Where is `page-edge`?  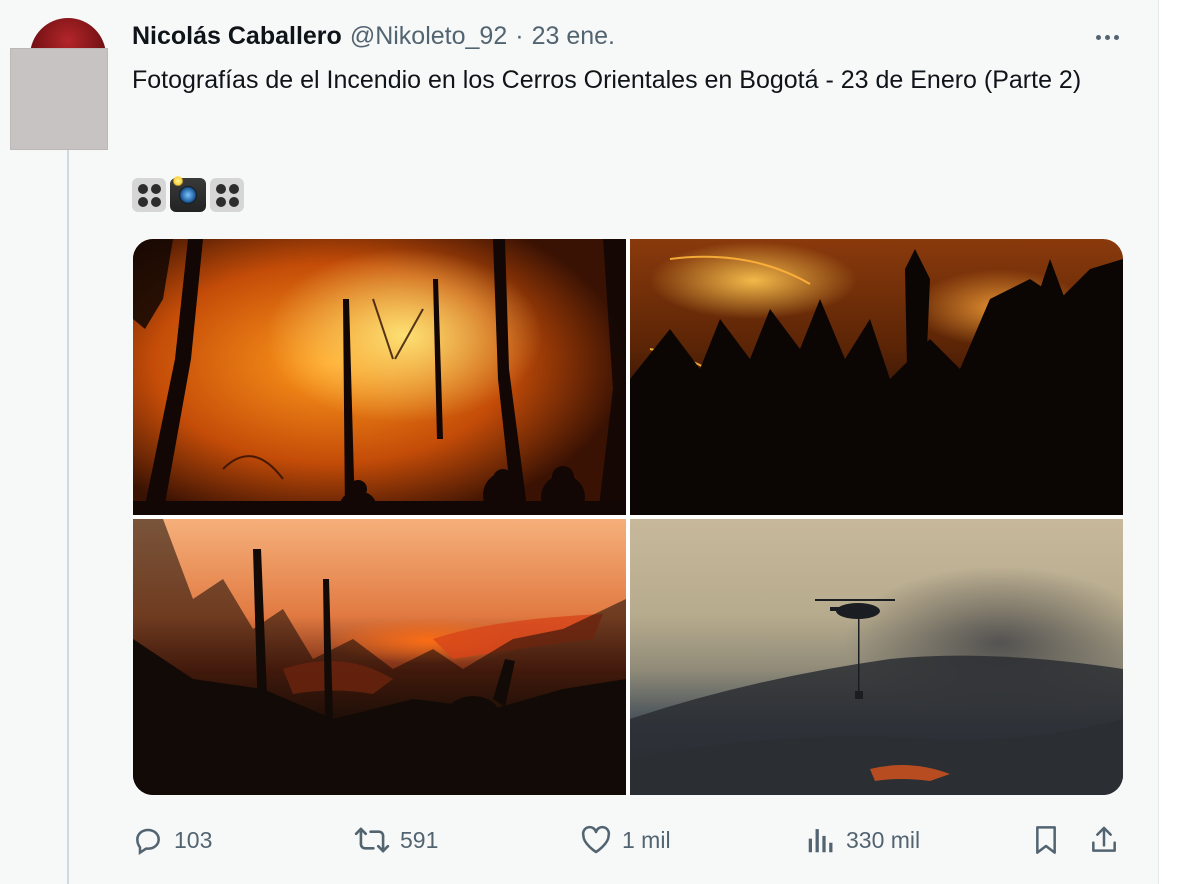 page-edge is located at coordinates (1179, 442).